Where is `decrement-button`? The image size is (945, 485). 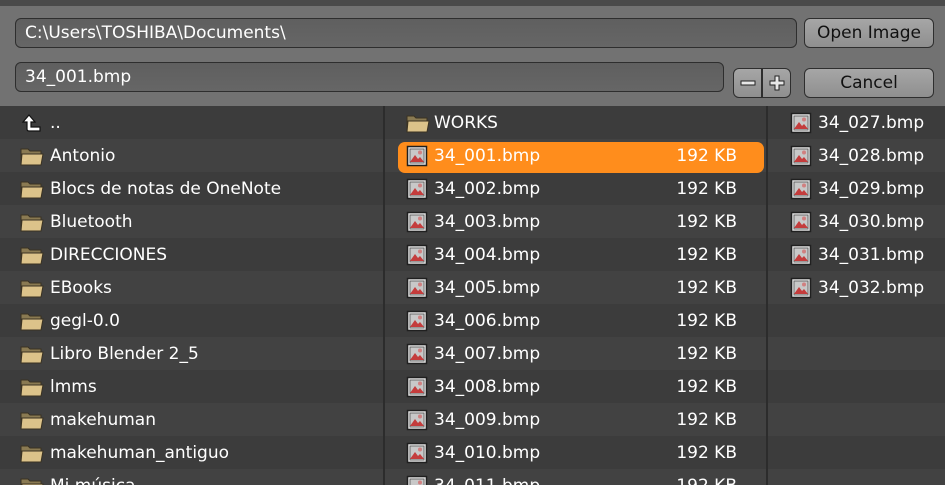 decrement-button is located at coordinates (747, 83).